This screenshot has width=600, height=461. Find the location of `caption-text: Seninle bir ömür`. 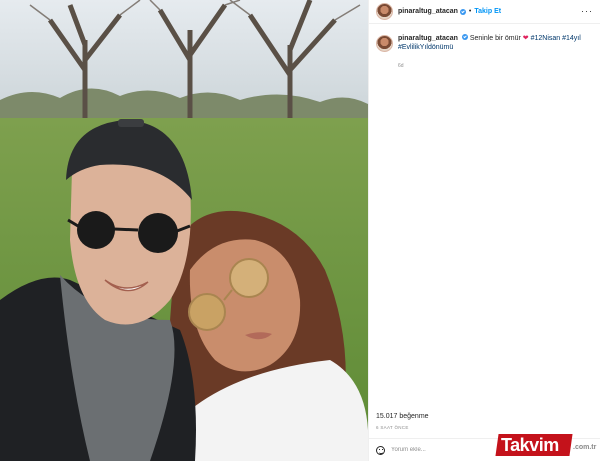

caption-text: Seninle bir ömür is located at coordinates (495, 38).